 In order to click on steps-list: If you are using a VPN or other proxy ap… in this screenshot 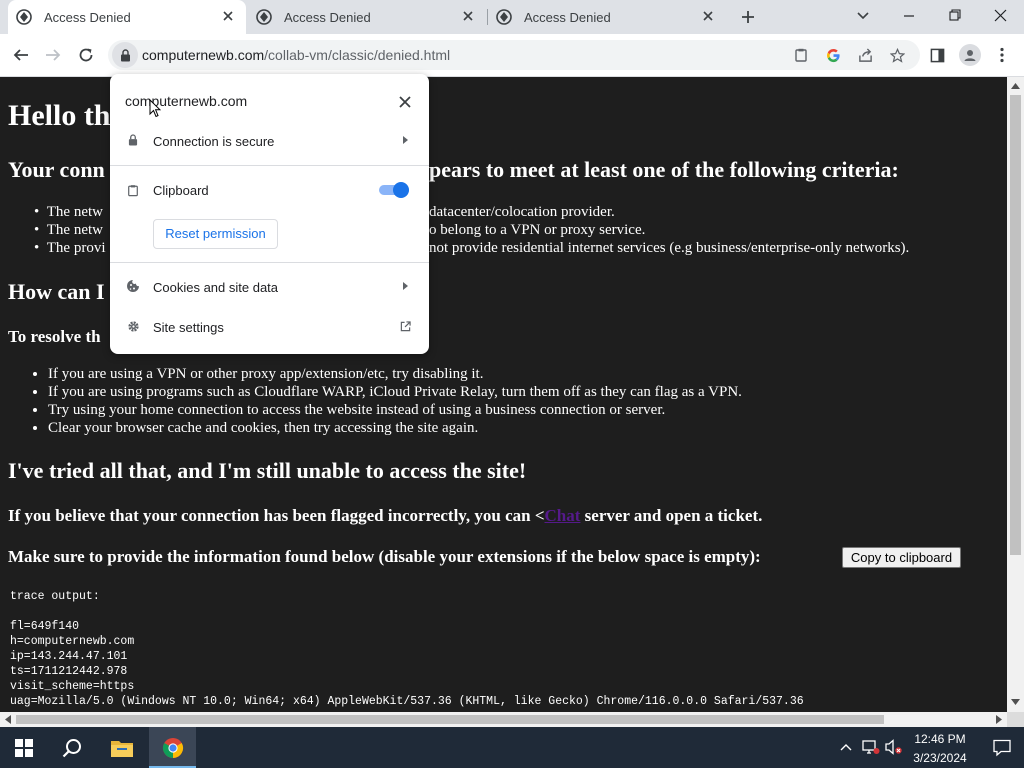, I will do `click(395, 401)`.